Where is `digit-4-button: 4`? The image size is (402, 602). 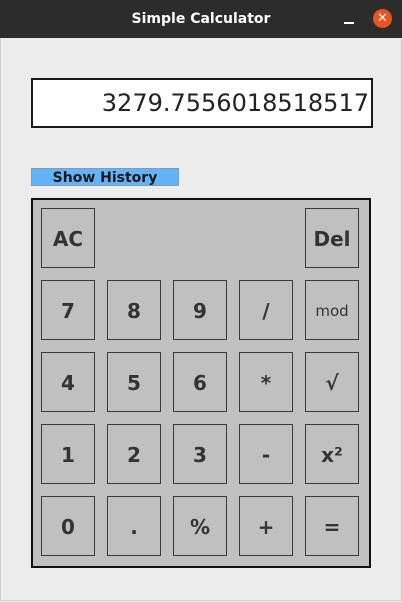
digit-4-button: 4 is located at coordinates (68, 382).